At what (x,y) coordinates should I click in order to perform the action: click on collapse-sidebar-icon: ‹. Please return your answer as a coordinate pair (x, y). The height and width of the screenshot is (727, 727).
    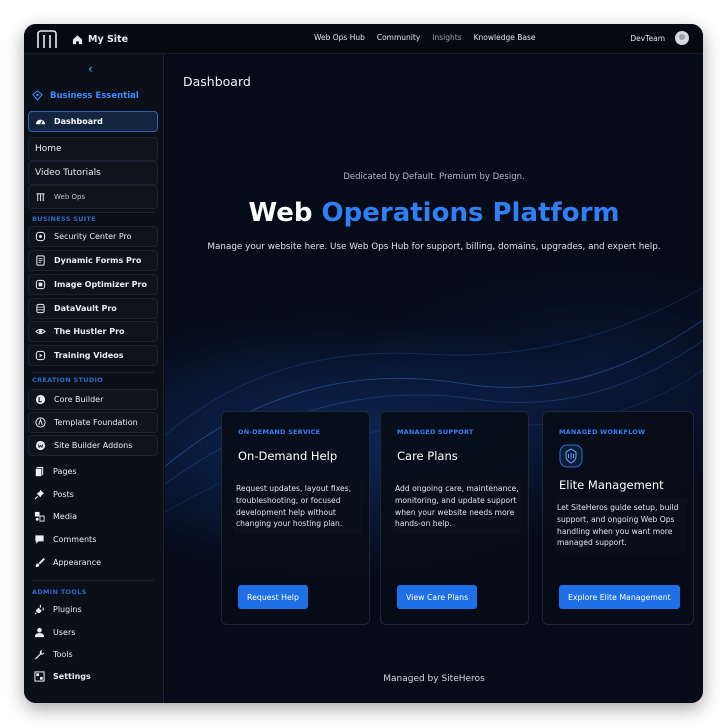
    Looking at the image, I should click on (90, 69).